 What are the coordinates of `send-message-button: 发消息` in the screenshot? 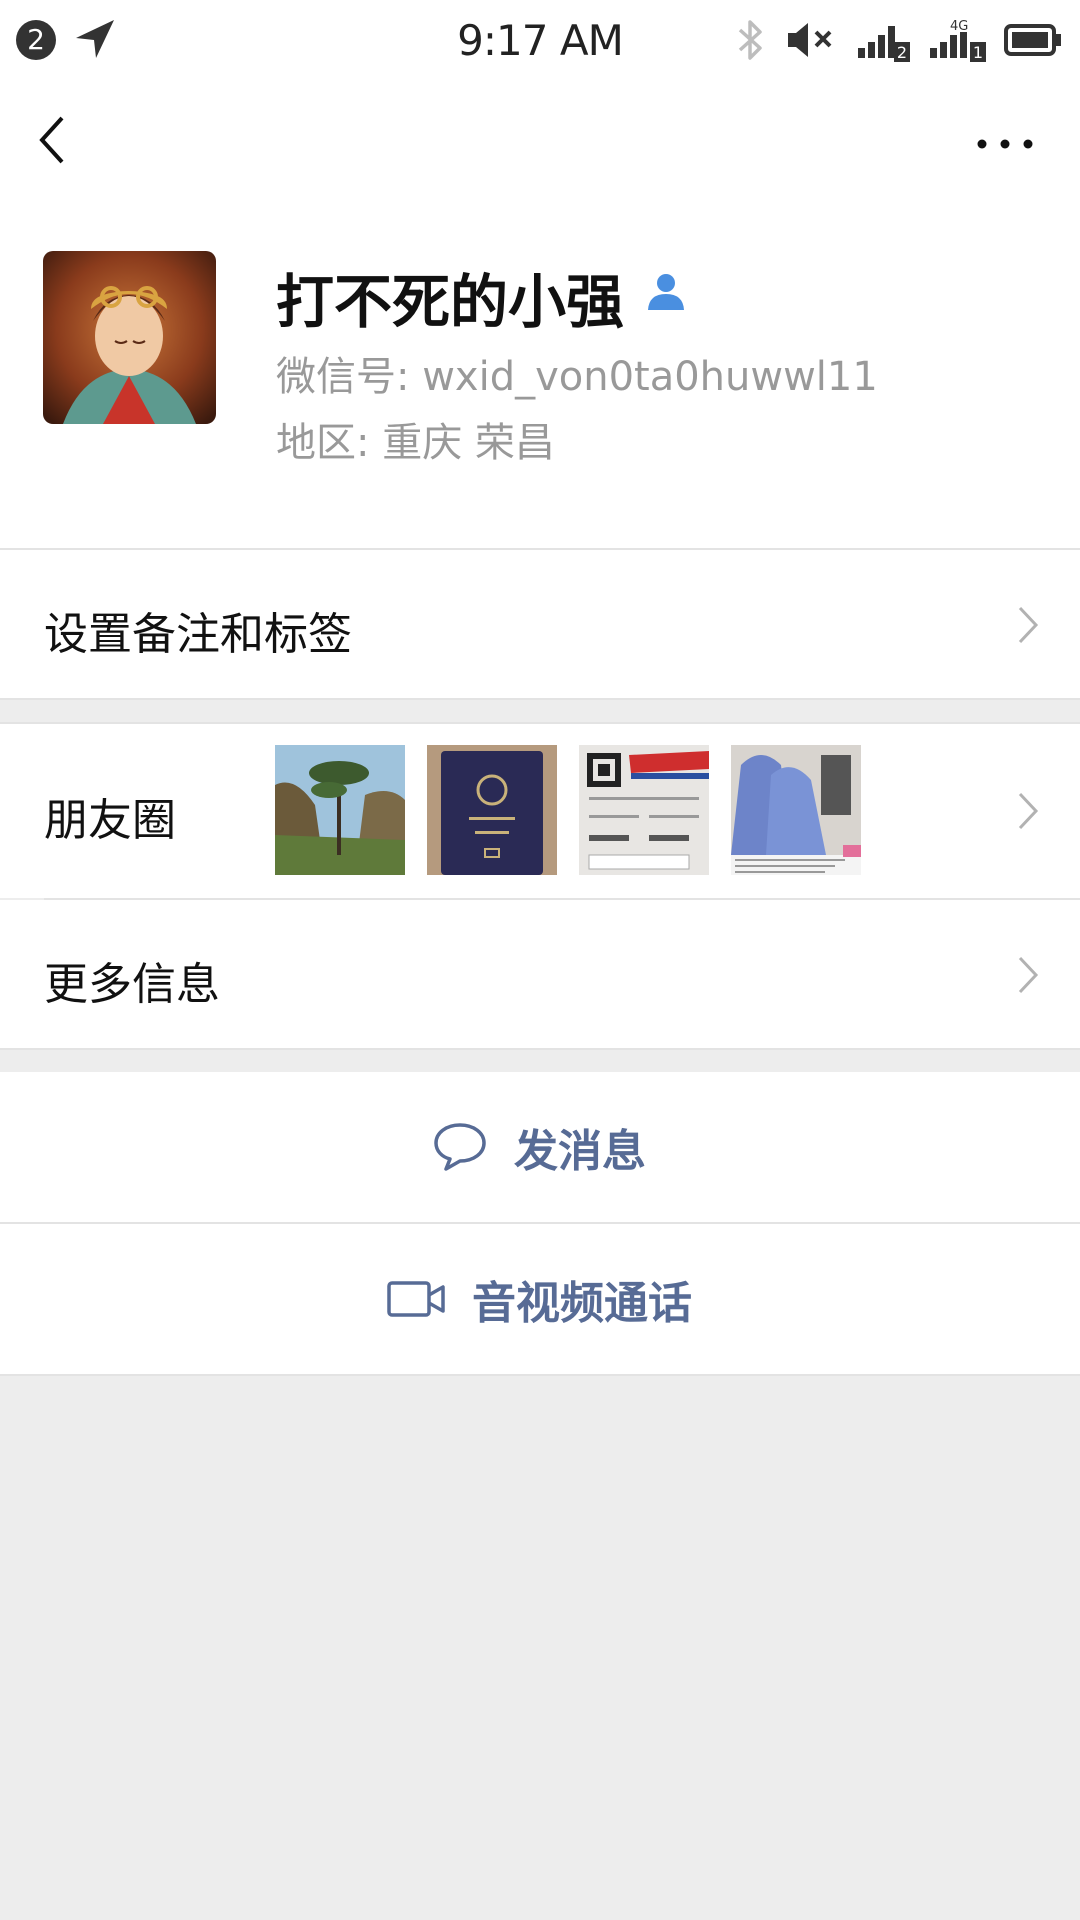 It's located at (540, 1147).